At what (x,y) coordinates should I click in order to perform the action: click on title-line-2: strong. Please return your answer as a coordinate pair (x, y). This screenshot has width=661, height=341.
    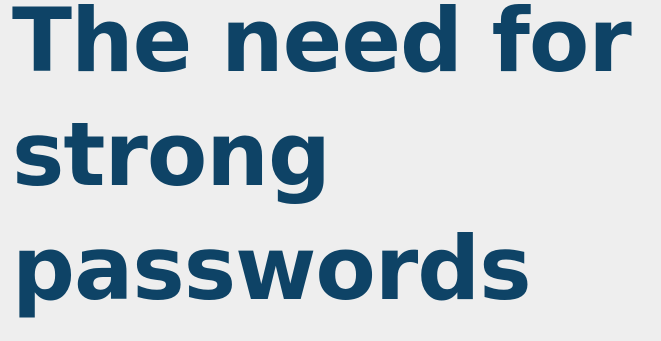
    Looking at the image, I should click on (171, 154).